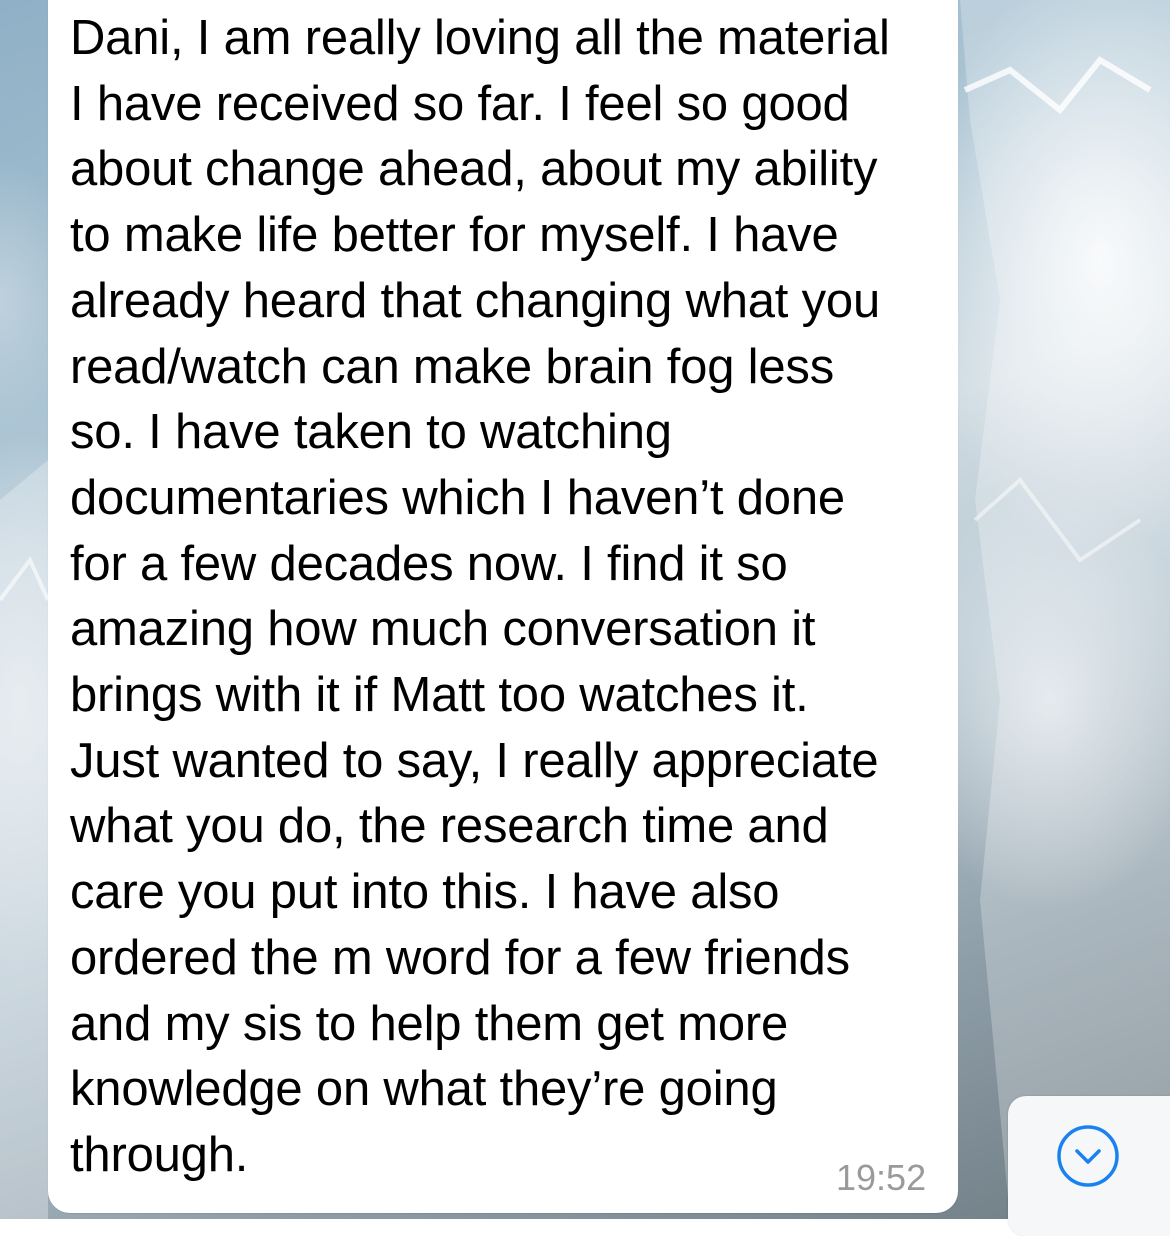 The height and width of the screenshot is (1236, 1170). I want to click on message-timestamp: 19:52, so click(881, 1177).